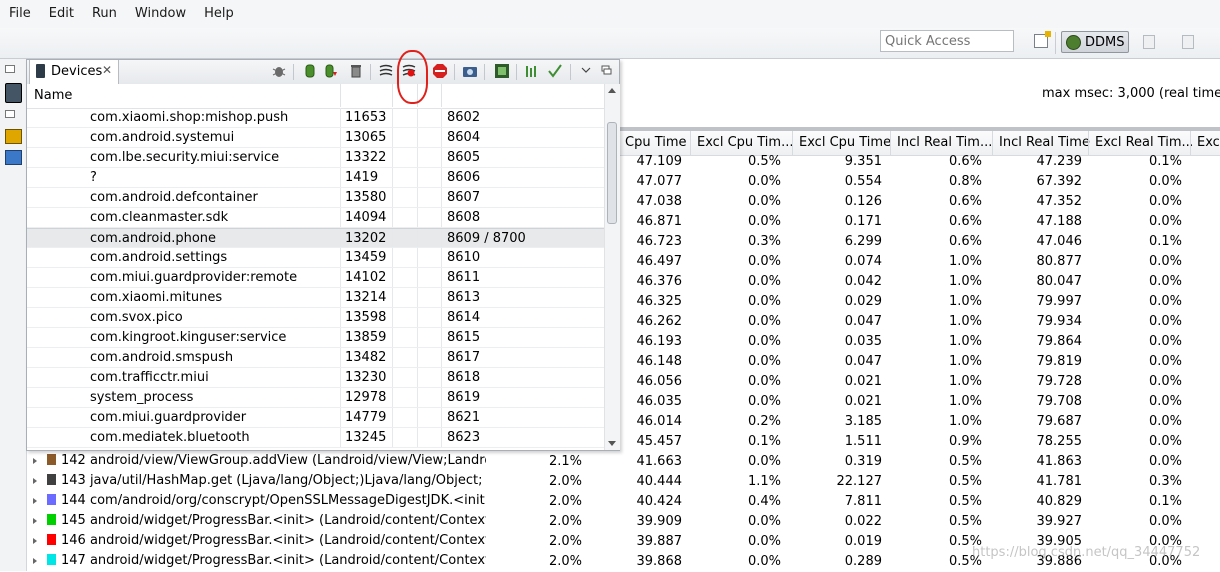  What do you see at coordinates (612, 90) in the screenshot?
I see `scroll-up-arrow-icon` at bounding box center [612, 90].